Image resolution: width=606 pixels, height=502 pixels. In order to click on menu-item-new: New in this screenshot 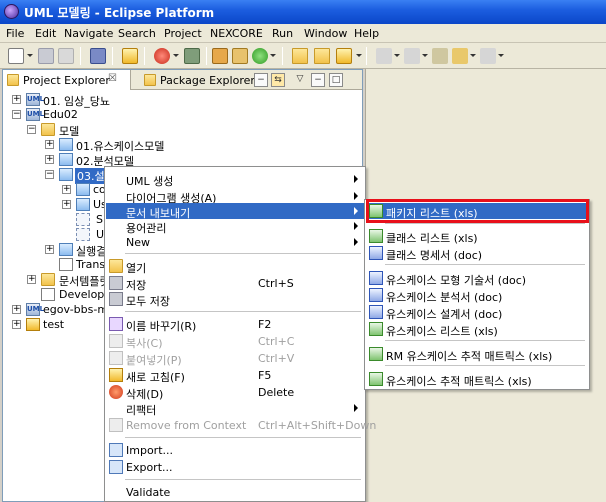, I will do `click(235, 242)`.